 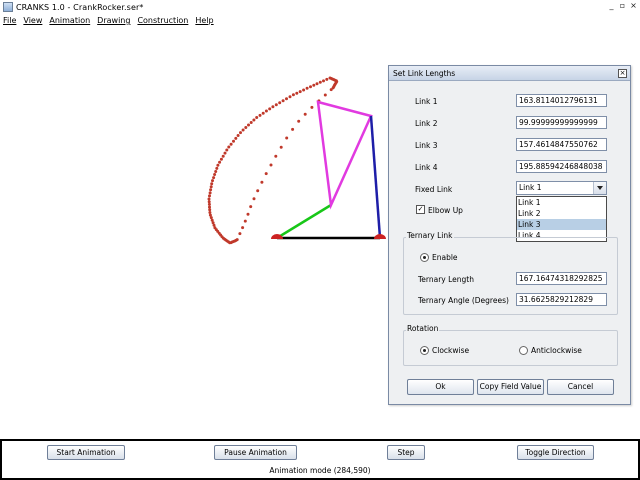 What do you see at coordinates (375, 177) in the screenshot?
I see `rocker-link` at bounding box center [375, 177].